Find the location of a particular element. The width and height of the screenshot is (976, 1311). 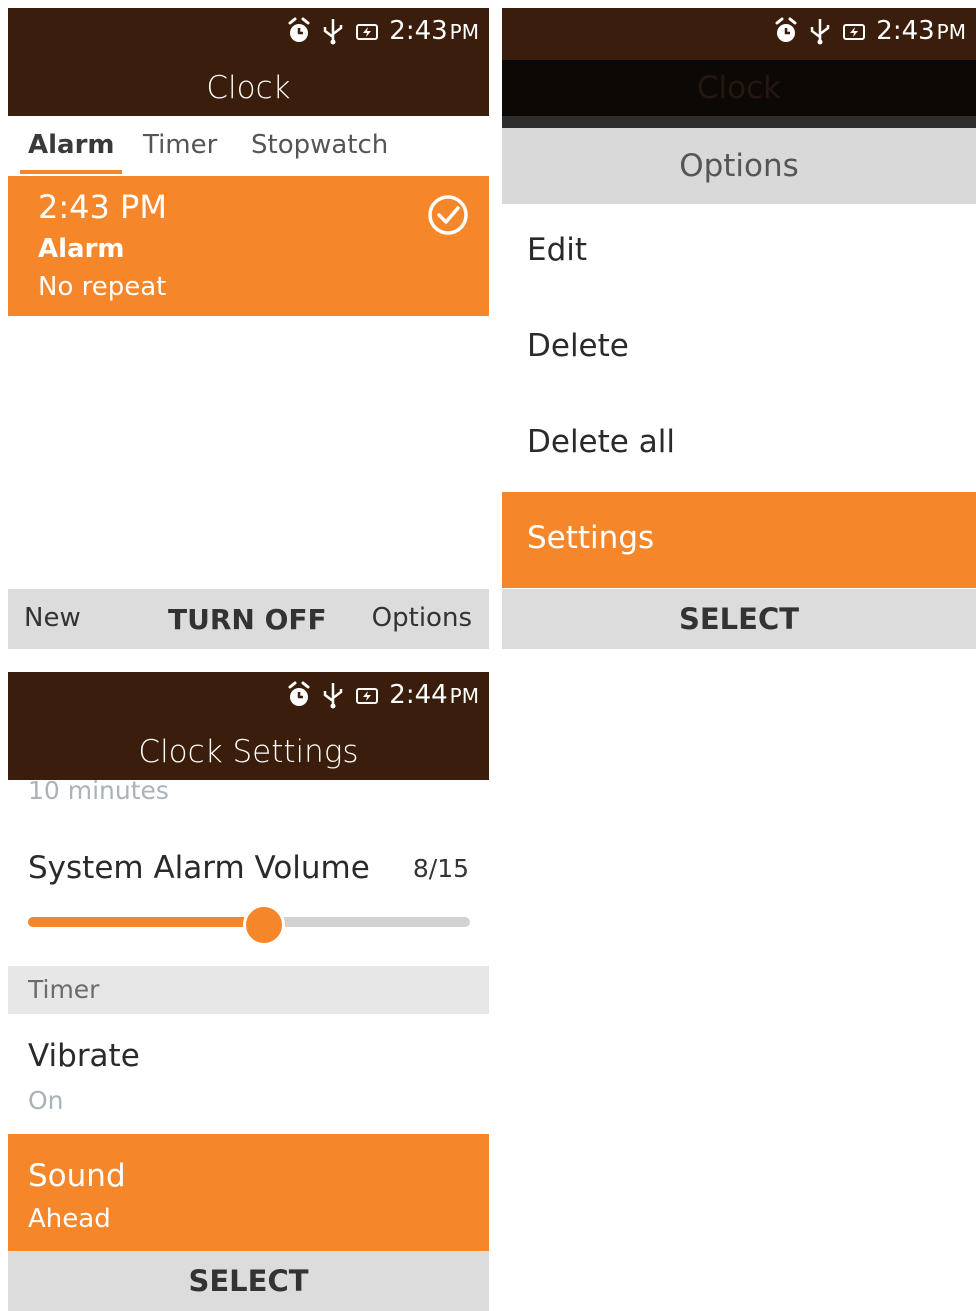

volume-slider-thumb is located at coordinates (263, 925).